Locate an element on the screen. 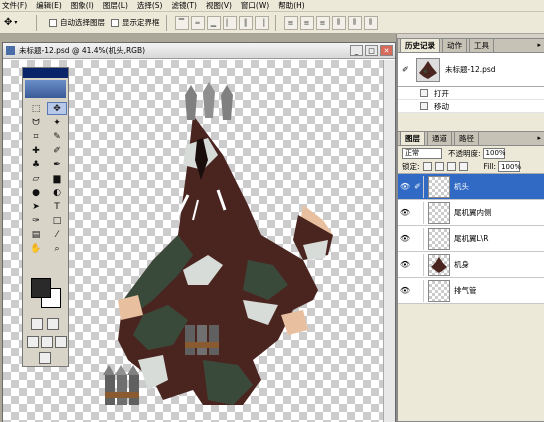 This screenshot has height=422, width=544. jump-to-imageready-button is located at coordinates (45, 358).